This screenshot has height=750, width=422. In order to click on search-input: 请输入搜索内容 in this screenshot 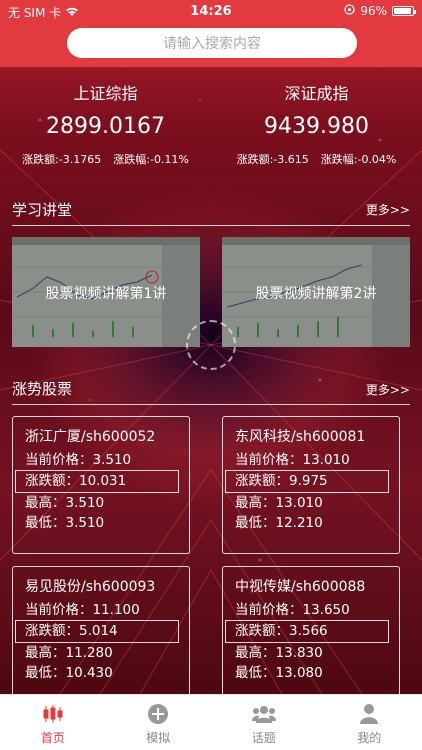, I will do `click(212, 43)`.